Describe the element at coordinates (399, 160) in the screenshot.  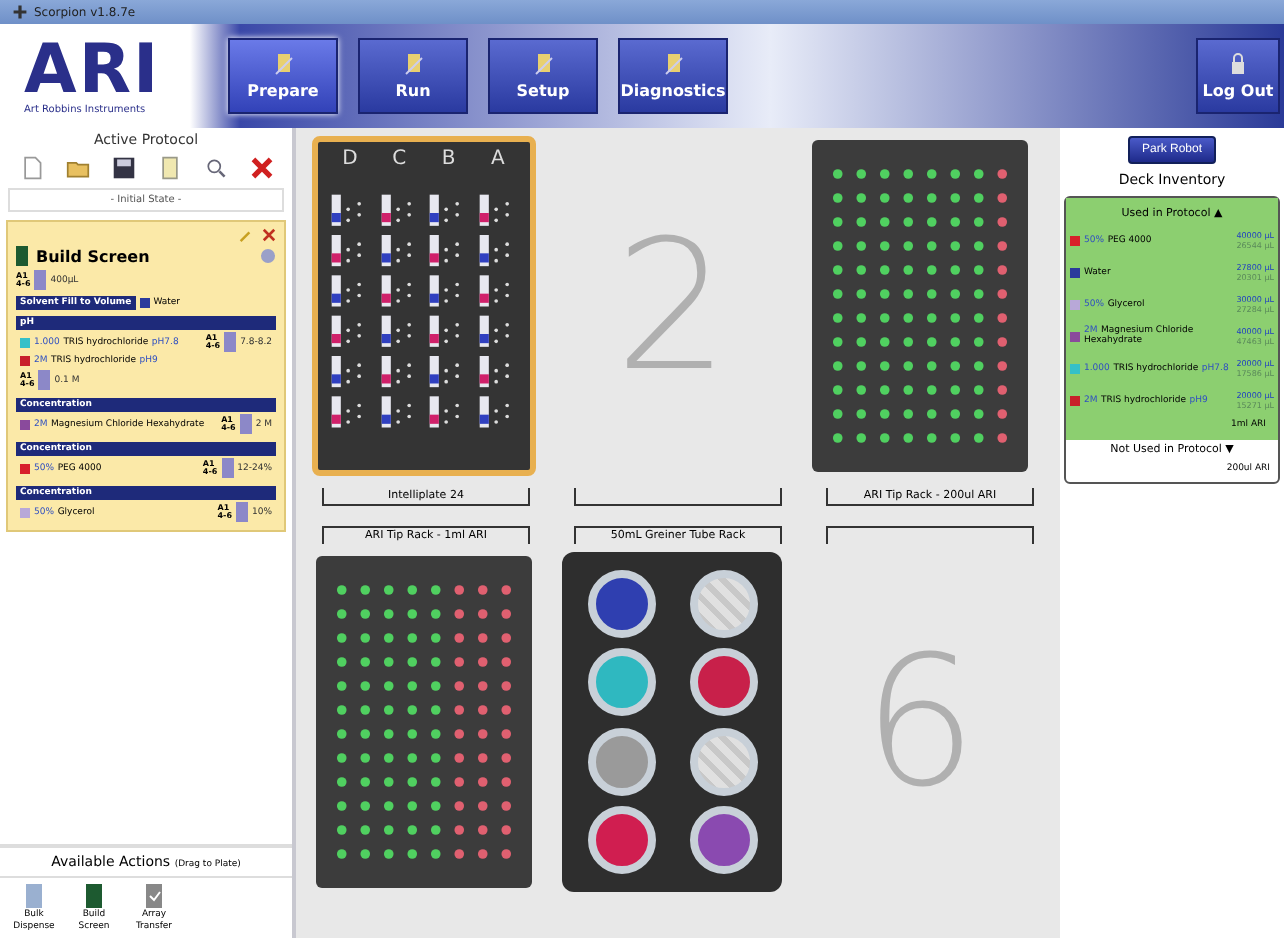
I see `column-label: C` at that location.